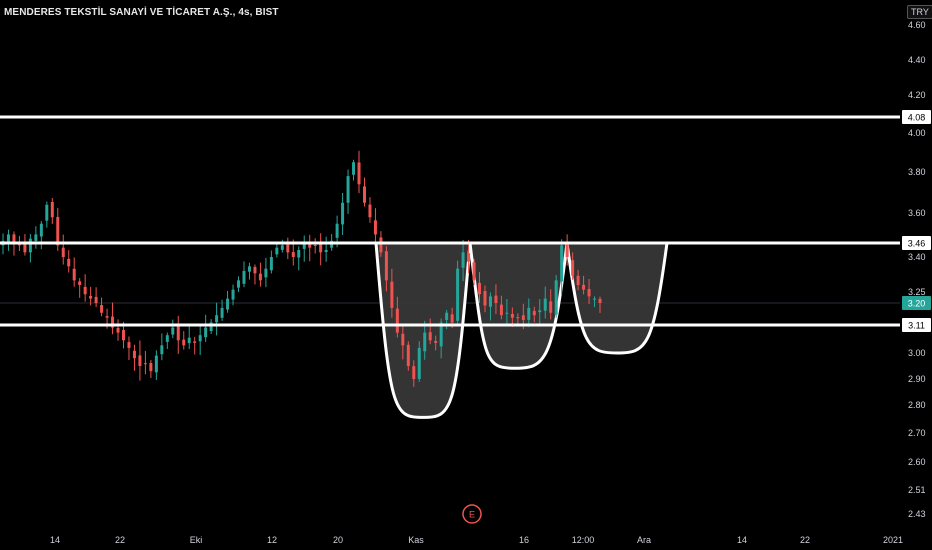 The width and height of the screenshot is (932, 550). Describe the element at coordinates (919, 12) in the screenshot. I see `currency-label: TRY` at that location.